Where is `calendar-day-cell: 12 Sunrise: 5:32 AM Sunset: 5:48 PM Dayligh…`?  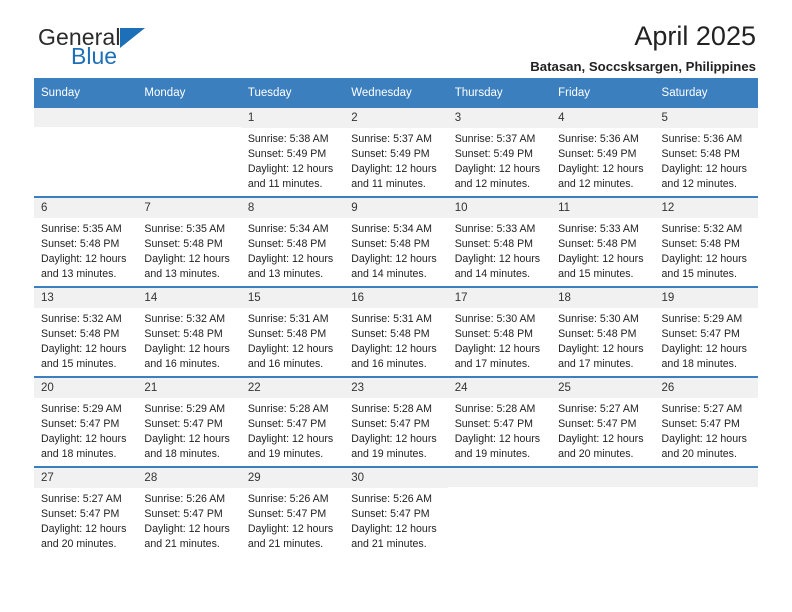 calendar-day-cell: 12 Sunrise: 5:32 AM Sunset: 5:48 PM Dayligh… is located at coordinates (706, 241).